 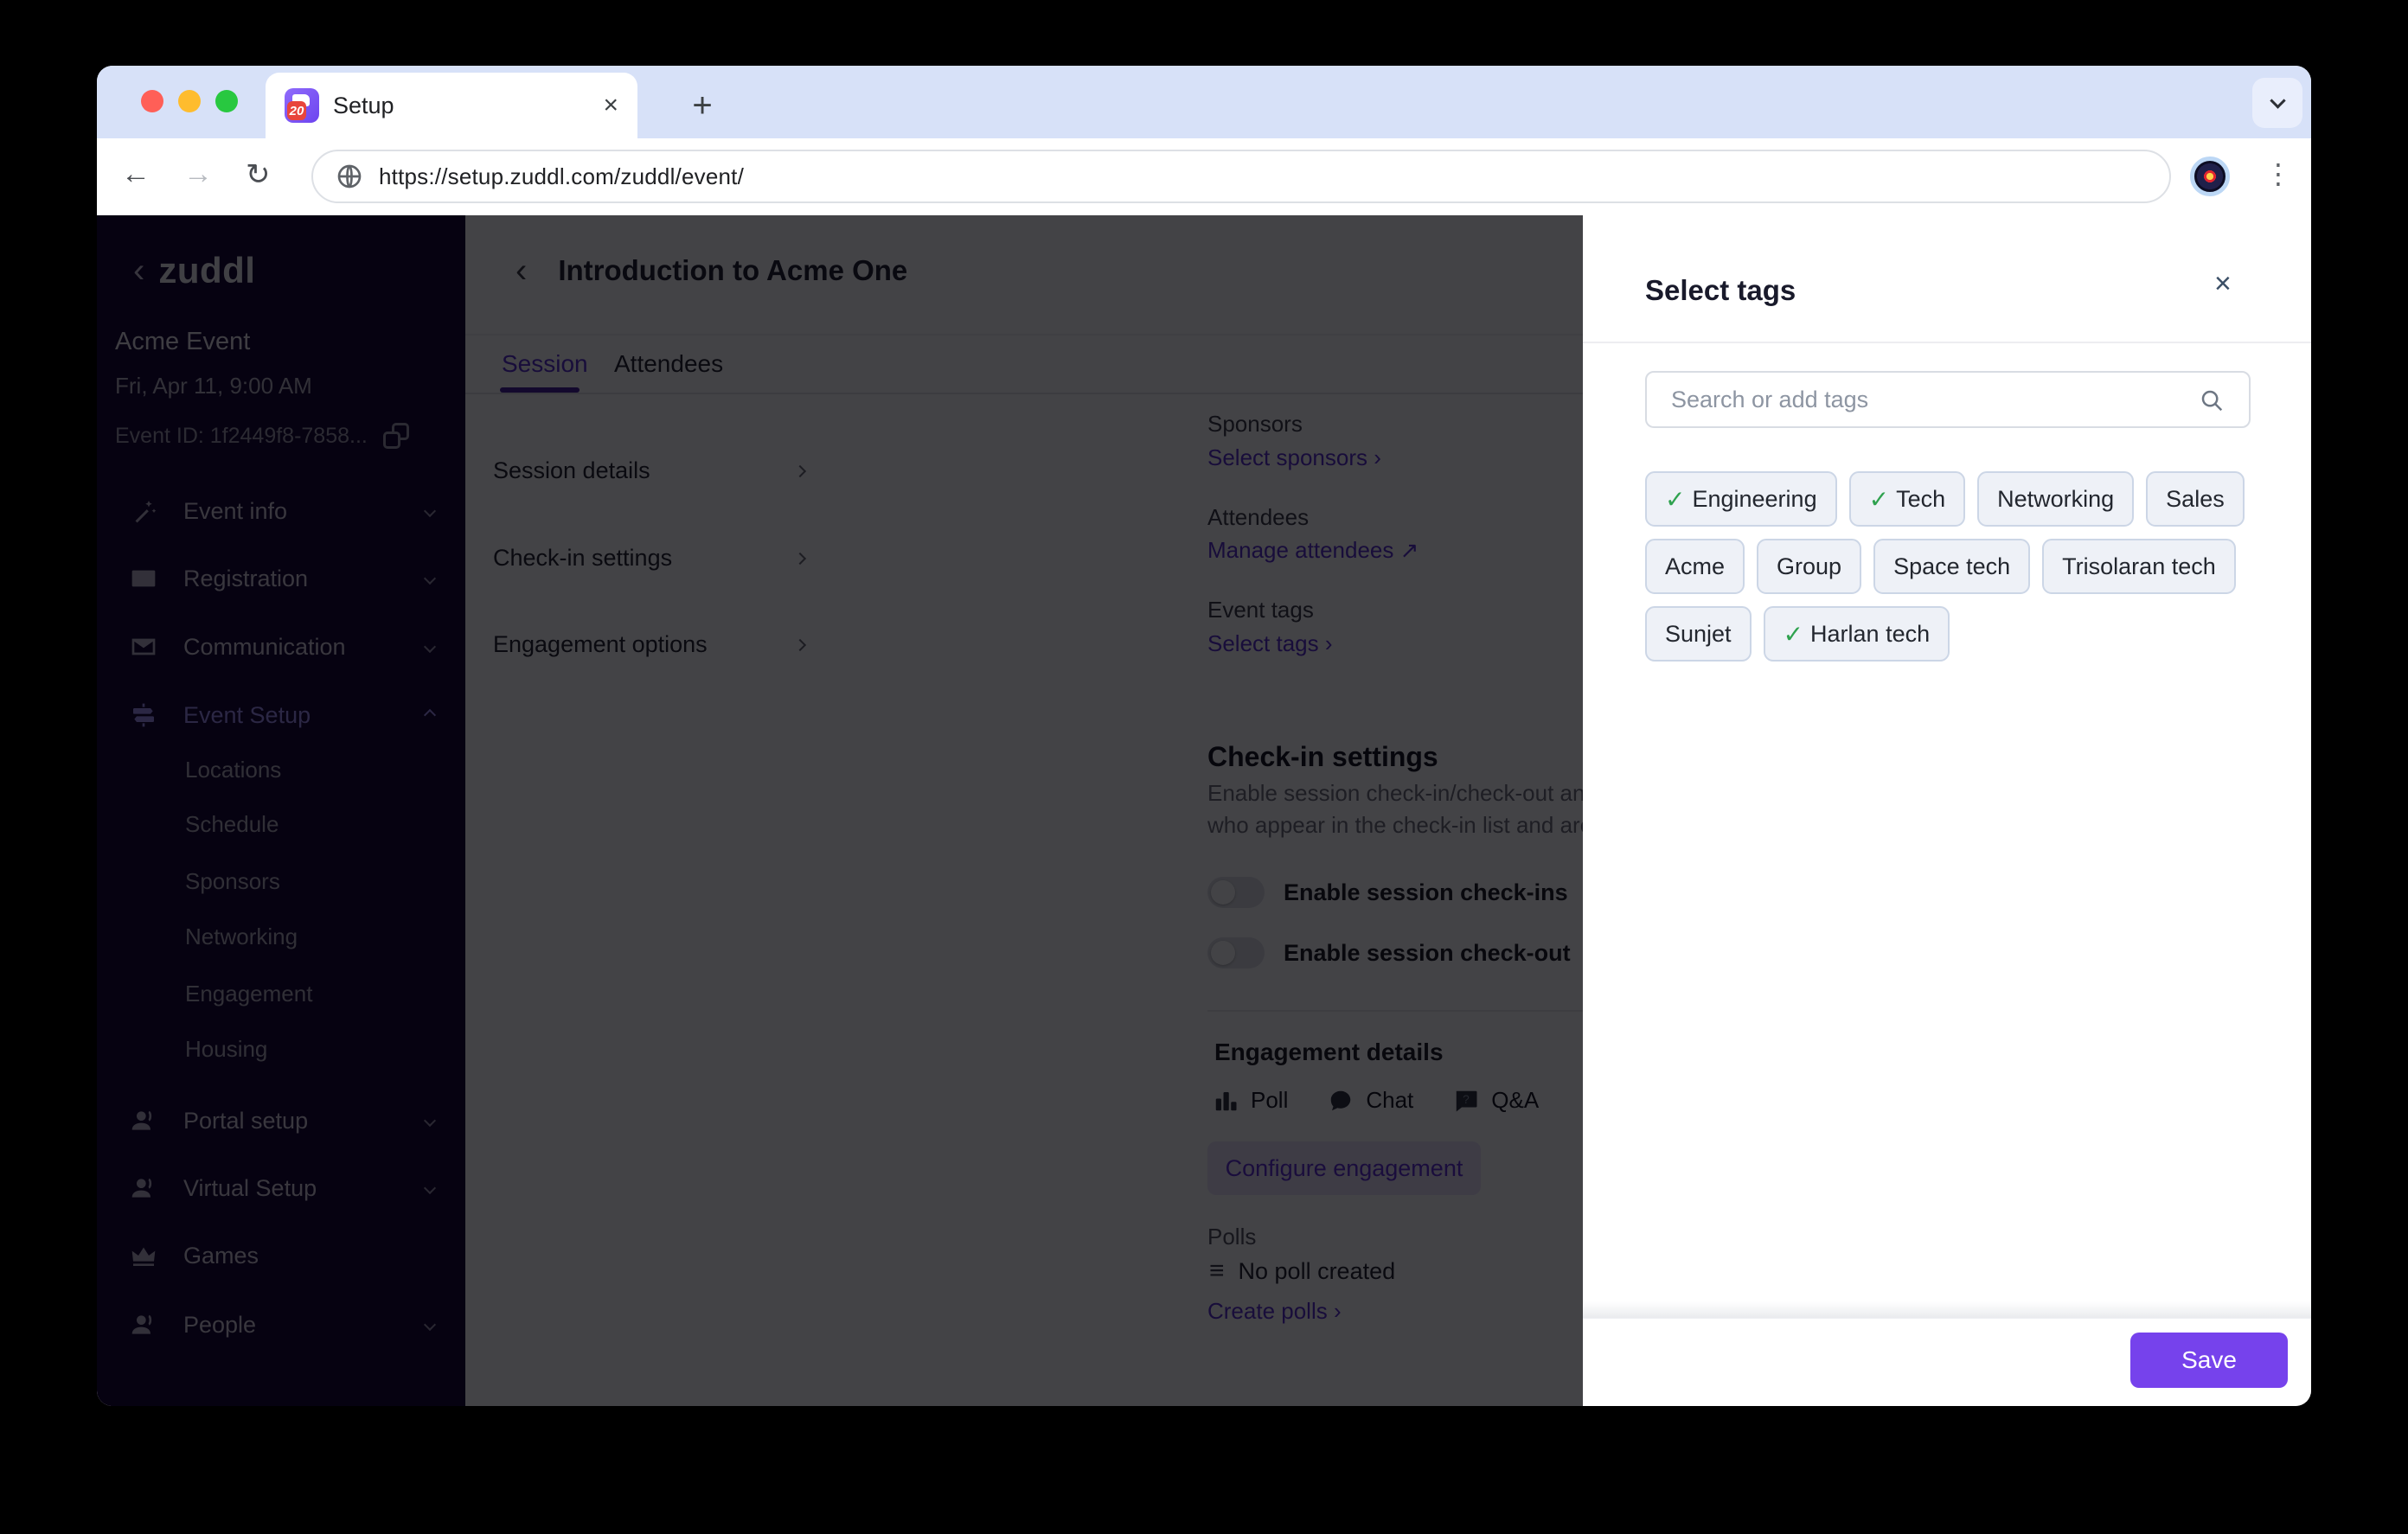 What do you see at coordinates (1870, 633) in the screenshot?
I see `tag-label: Harlan tech` at bounding box center [1870, 633].